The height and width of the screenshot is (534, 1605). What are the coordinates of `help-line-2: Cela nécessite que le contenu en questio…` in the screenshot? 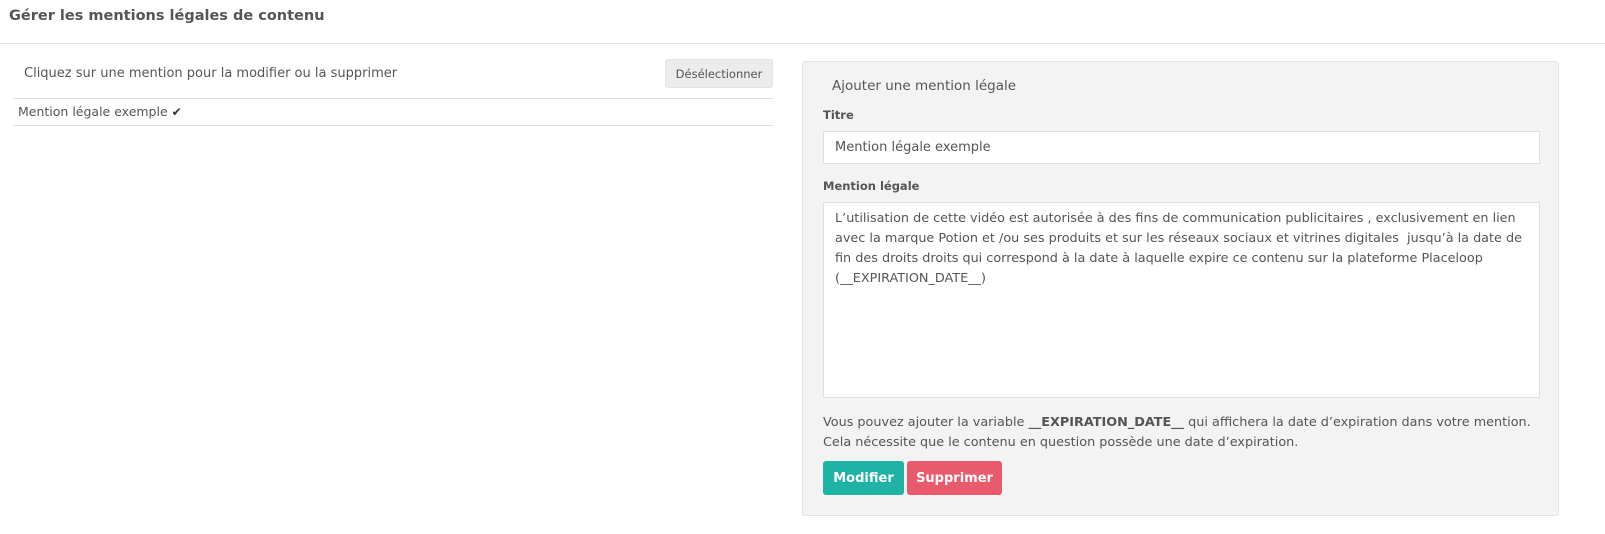 It's located at (1061, 442).